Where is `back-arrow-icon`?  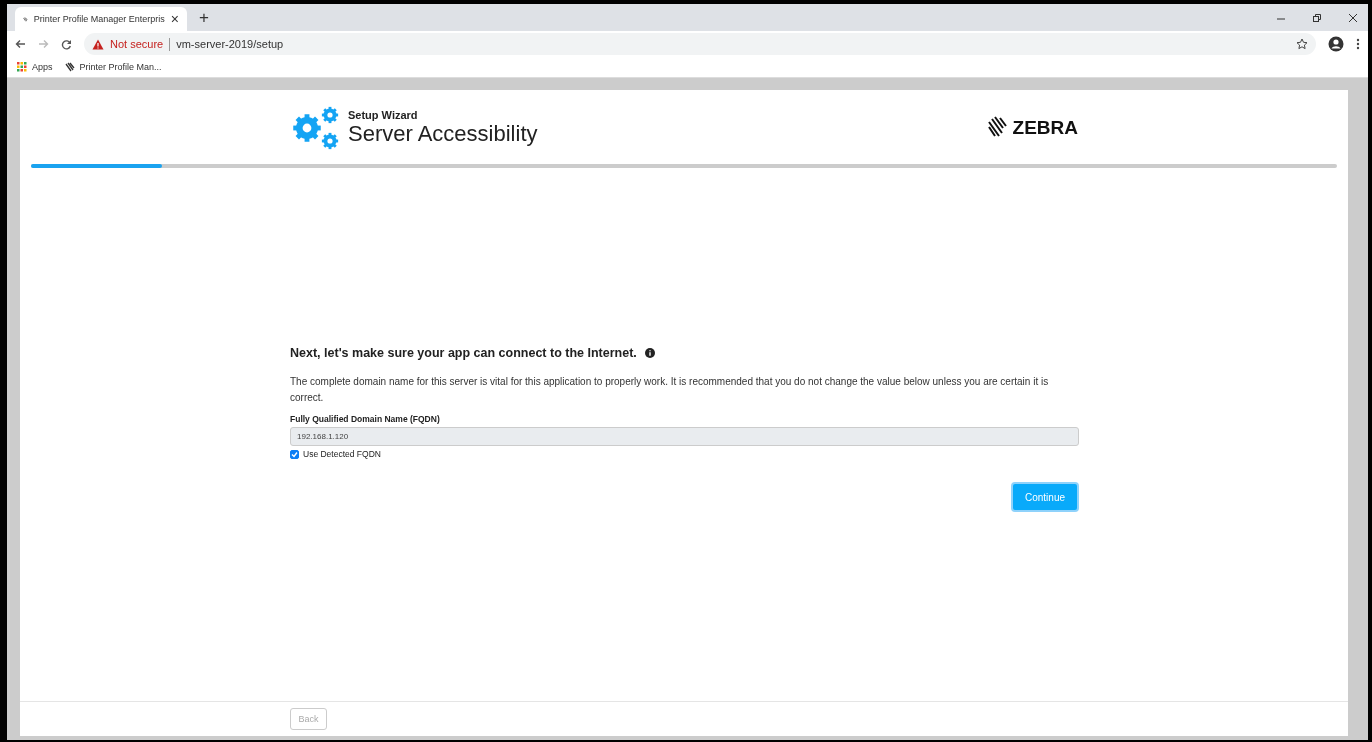 back-arrow-icon is located at coordinates (20, 44).